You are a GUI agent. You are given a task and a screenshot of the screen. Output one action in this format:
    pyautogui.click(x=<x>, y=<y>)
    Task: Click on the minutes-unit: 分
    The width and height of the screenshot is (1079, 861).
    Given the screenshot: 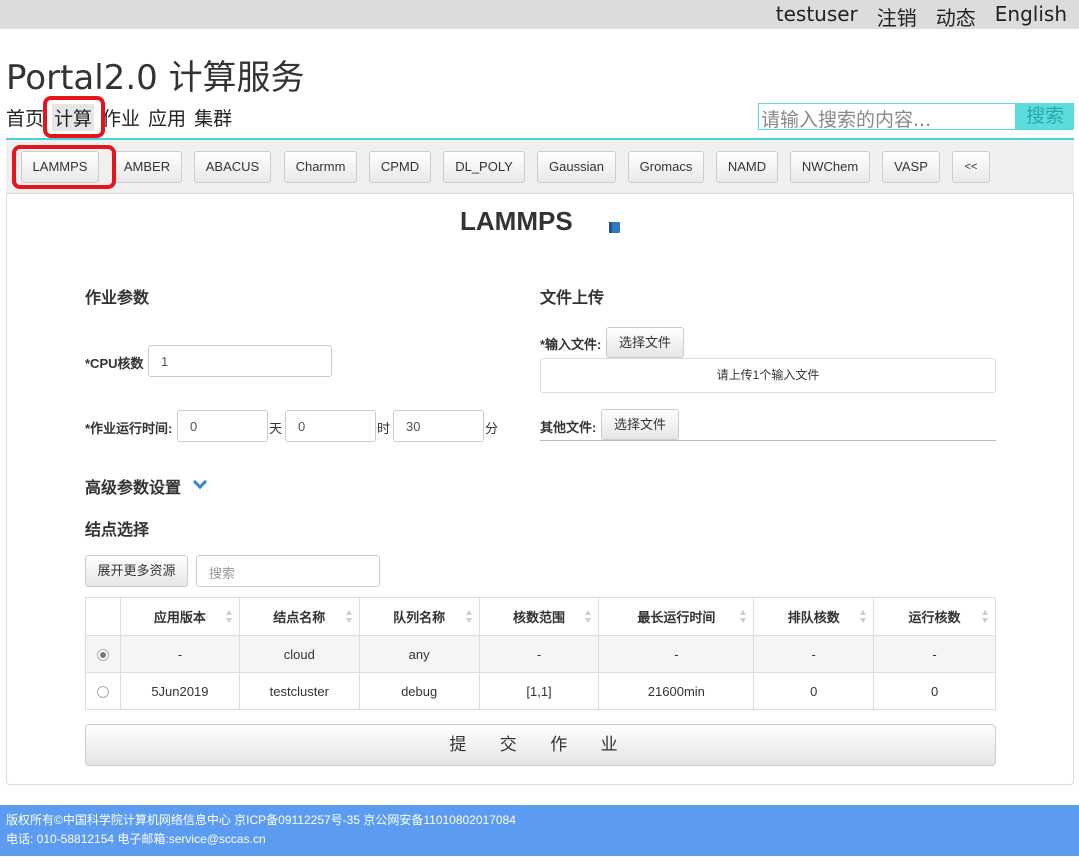 What is the action you would take?
    pyautogui.click(x=492, y=428)
    